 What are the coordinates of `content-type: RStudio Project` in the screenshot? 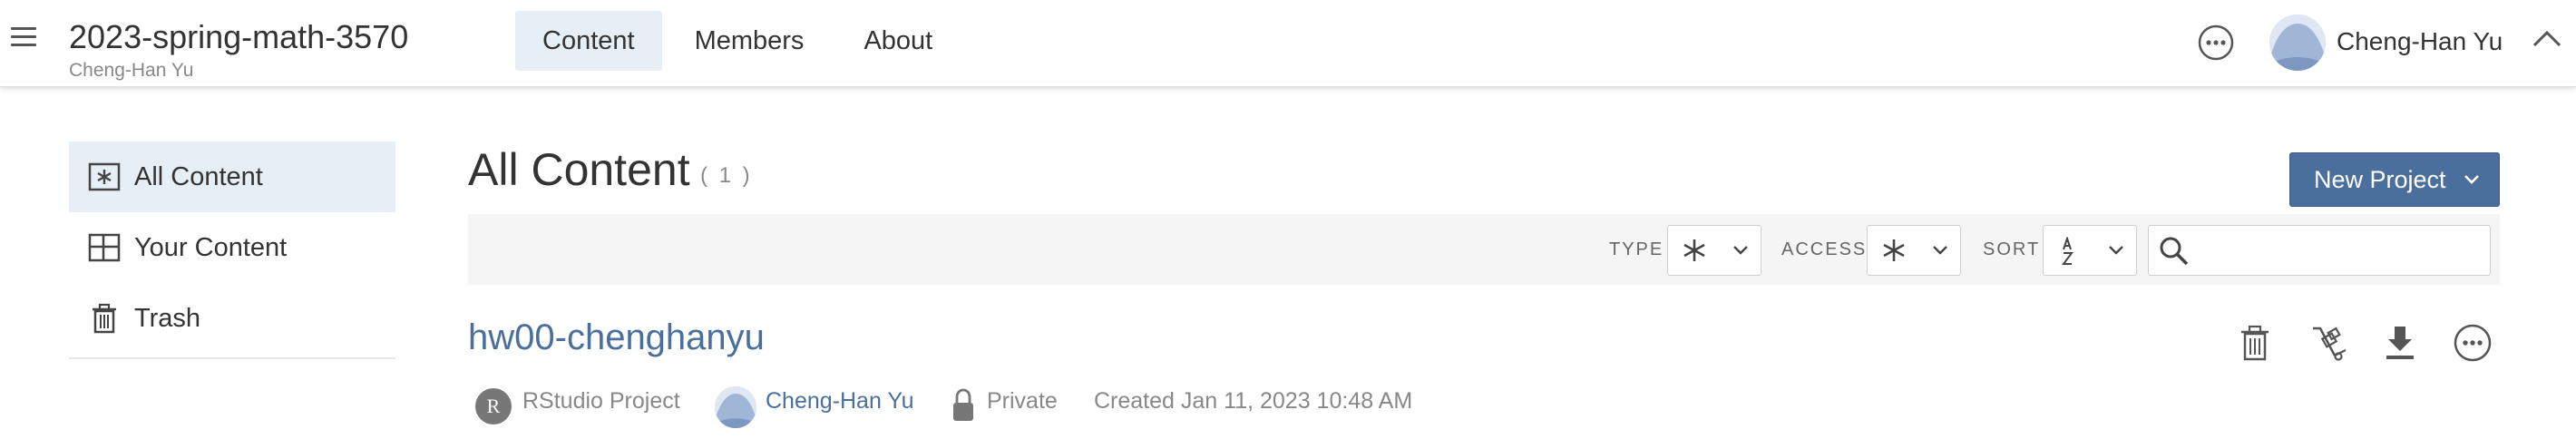 It's located at (601, 401).